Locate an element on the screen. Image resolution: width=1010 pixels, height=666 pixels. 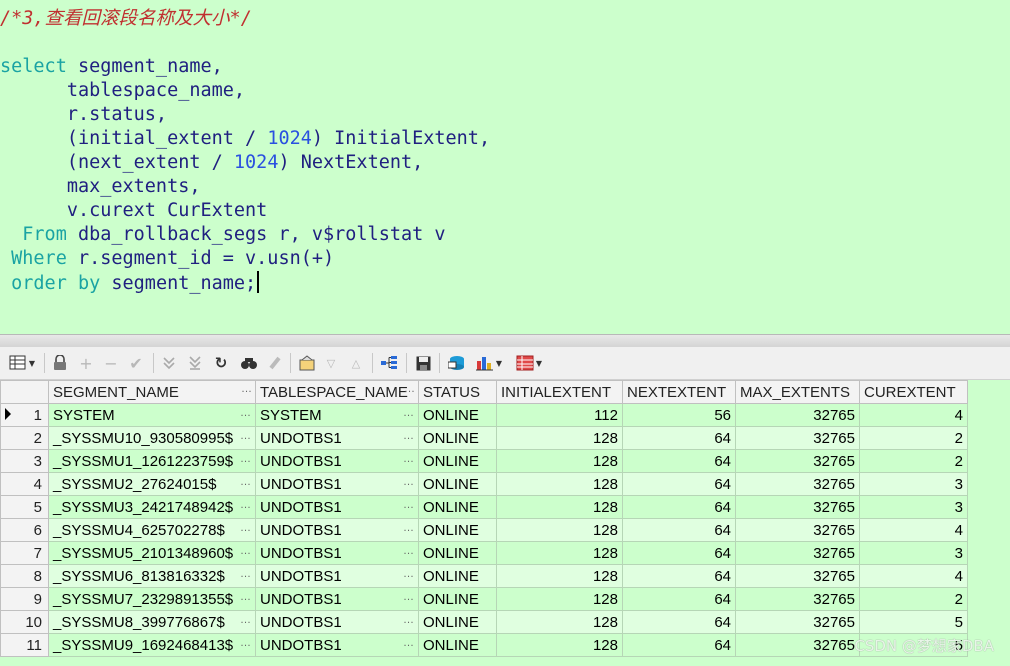
row-number: 7 is located at coordinates (24, 553).